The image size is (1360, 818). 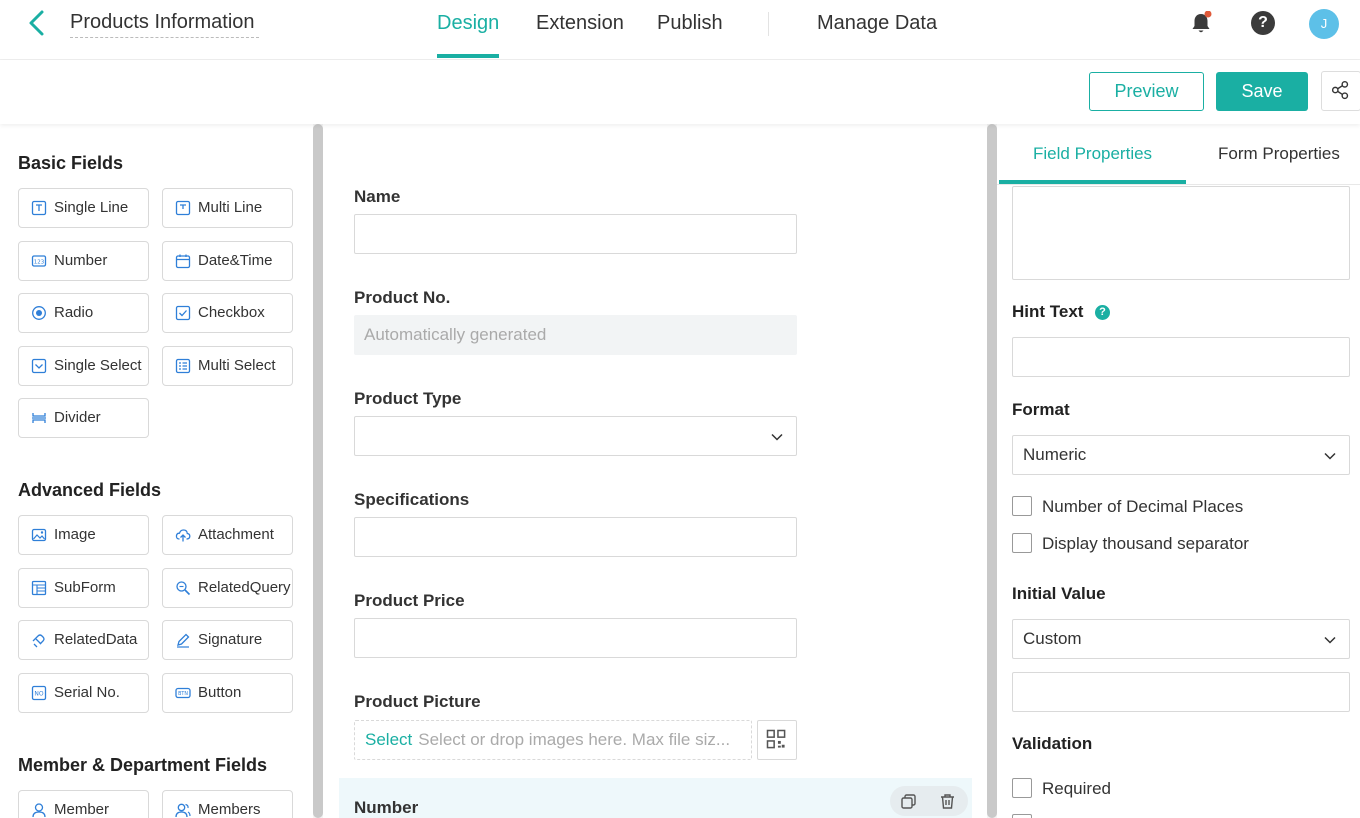 What do you see at coordinates (1324, 24) in the screenshot?
I see `avatar: J` at bounding box center [1324, 24].